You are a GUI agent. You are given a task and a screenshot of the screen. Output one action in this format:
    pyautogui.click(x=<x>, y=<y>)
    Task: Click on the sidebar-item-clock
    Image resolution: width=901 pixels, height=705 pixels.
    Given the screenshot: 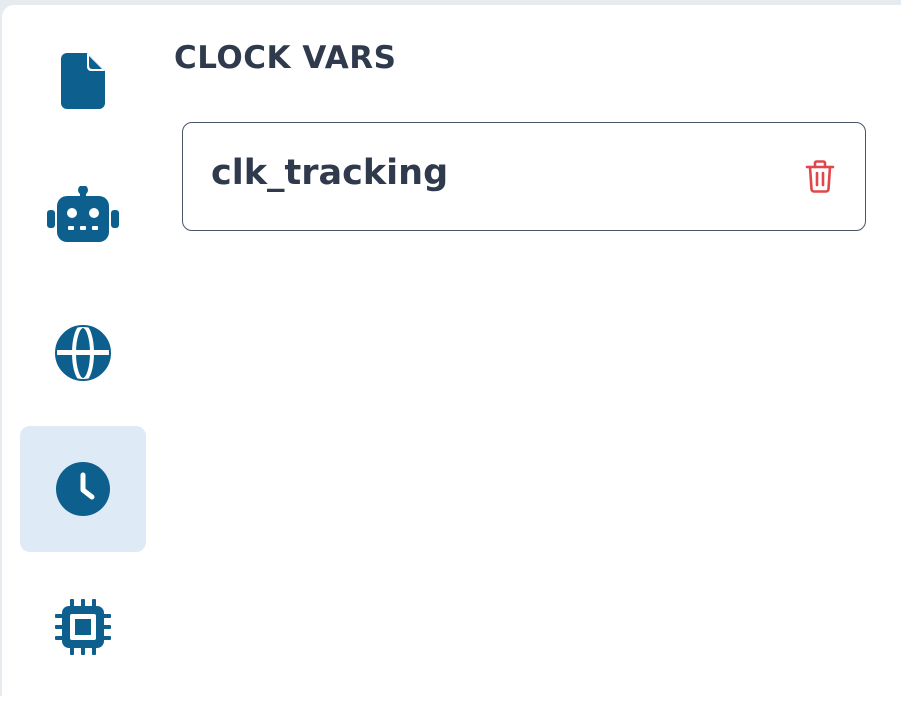 What is the action you would take?
    pyautogui.click(x=83, y=489)
    